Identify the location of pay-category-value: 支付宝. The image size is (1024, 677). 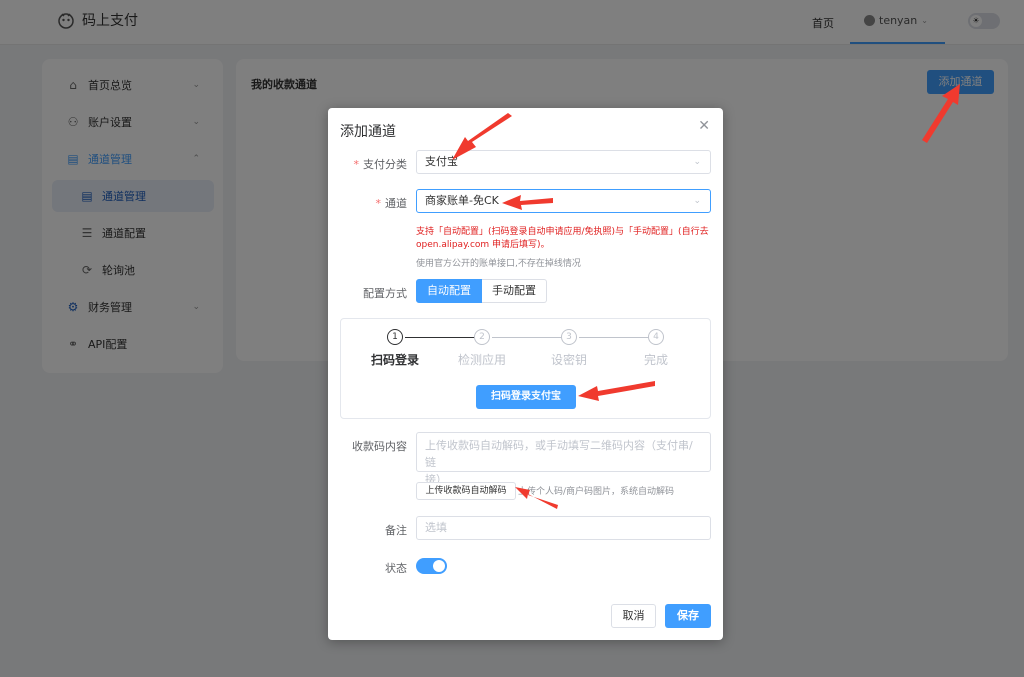
(441, 161).